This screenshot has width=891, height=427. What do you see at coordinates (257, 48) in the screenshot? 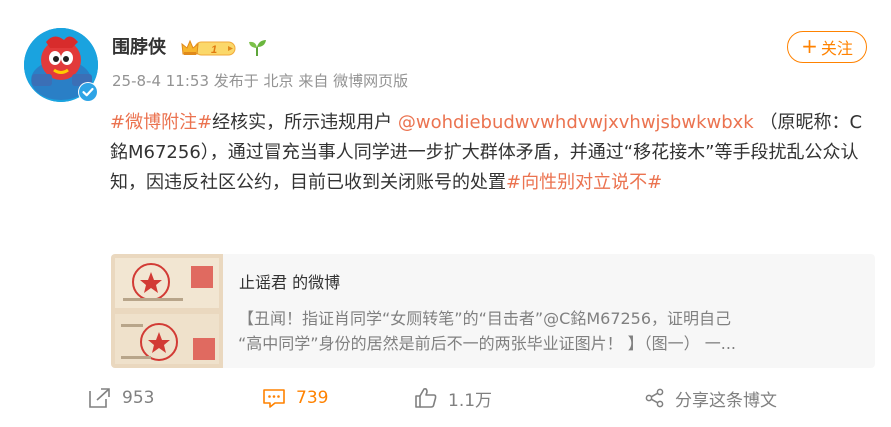
I see `sprout-icon` at bounding box center [257, 48].